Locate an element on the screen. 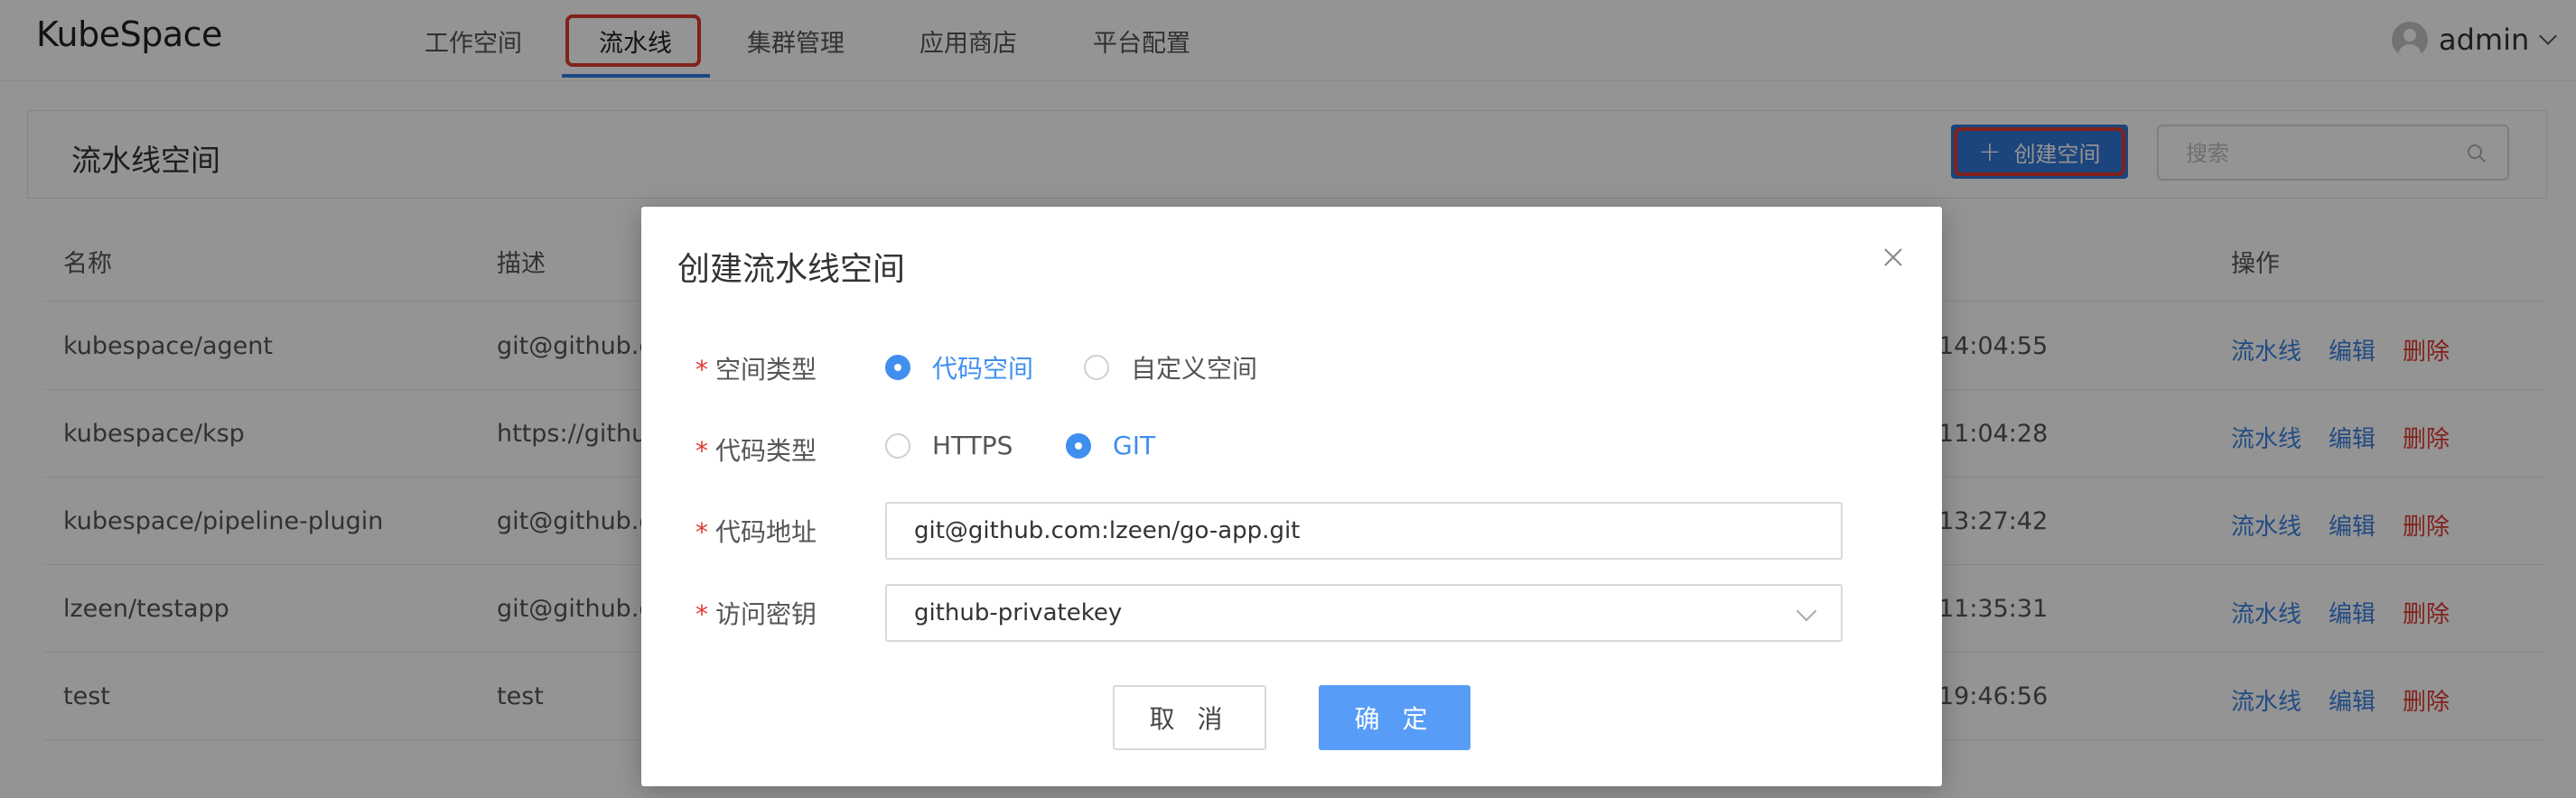 The height and width of the screenshot is (798, 2576). radio-https: HTTPS is located at coordinates (949, 445).